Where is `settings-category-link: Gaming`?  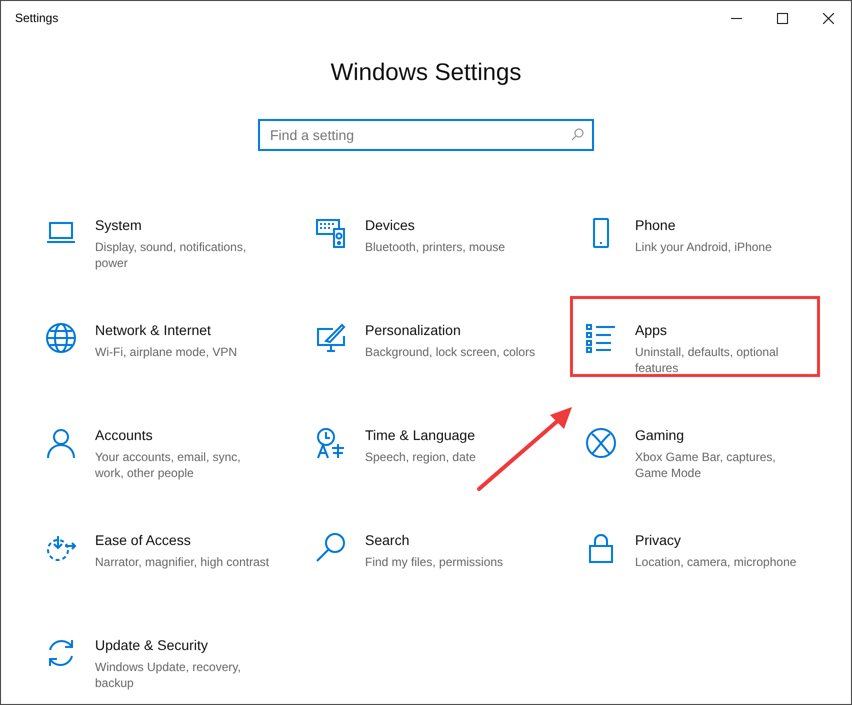
settings-category-link: Gaming is located at coordinates (659, 435).